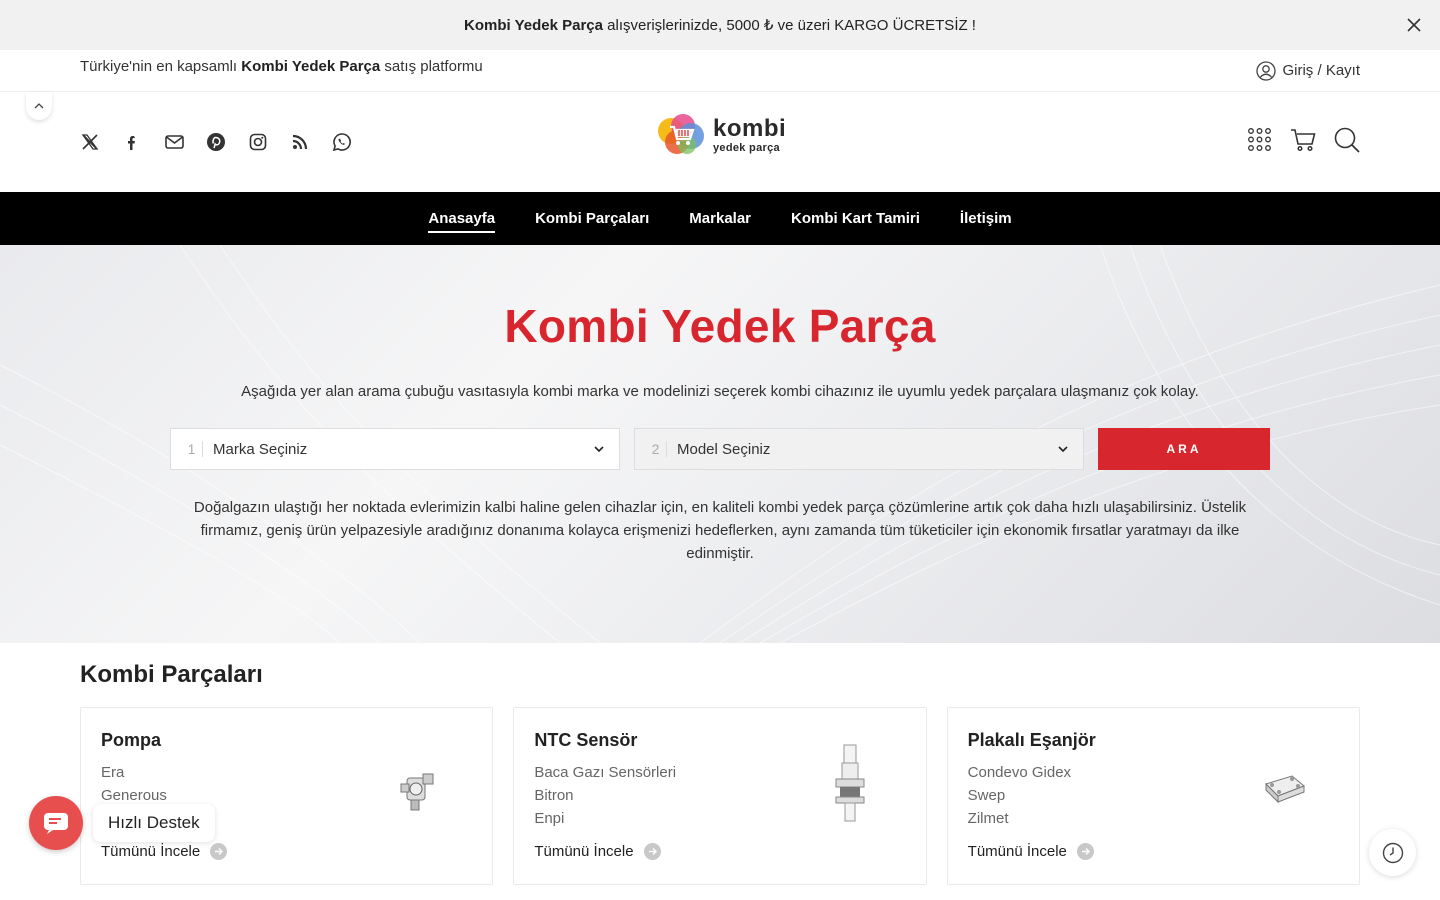 This screenshot has width=1440, height=900. I want to click on part-search-form: 1 Marka Seçiniz 2 Model Seçiniz ARA, so click(720, 449).